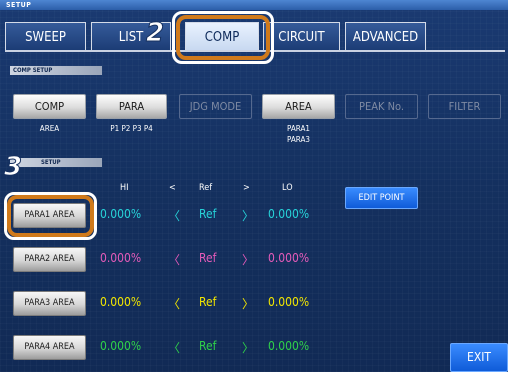 The image size is (508, 372). I want to click on tab-circuit: CIRCUIT, so click(301, 36).